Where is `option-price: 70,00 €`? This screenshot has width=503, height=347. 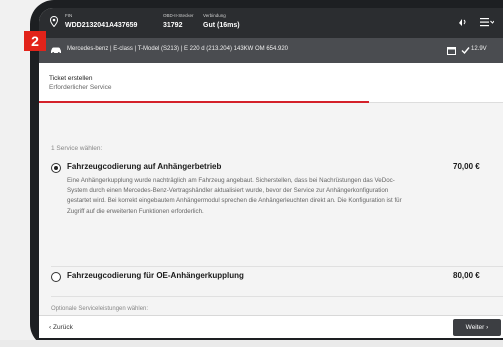 option-price: 70,00 € is located at coordinates (466, 166).